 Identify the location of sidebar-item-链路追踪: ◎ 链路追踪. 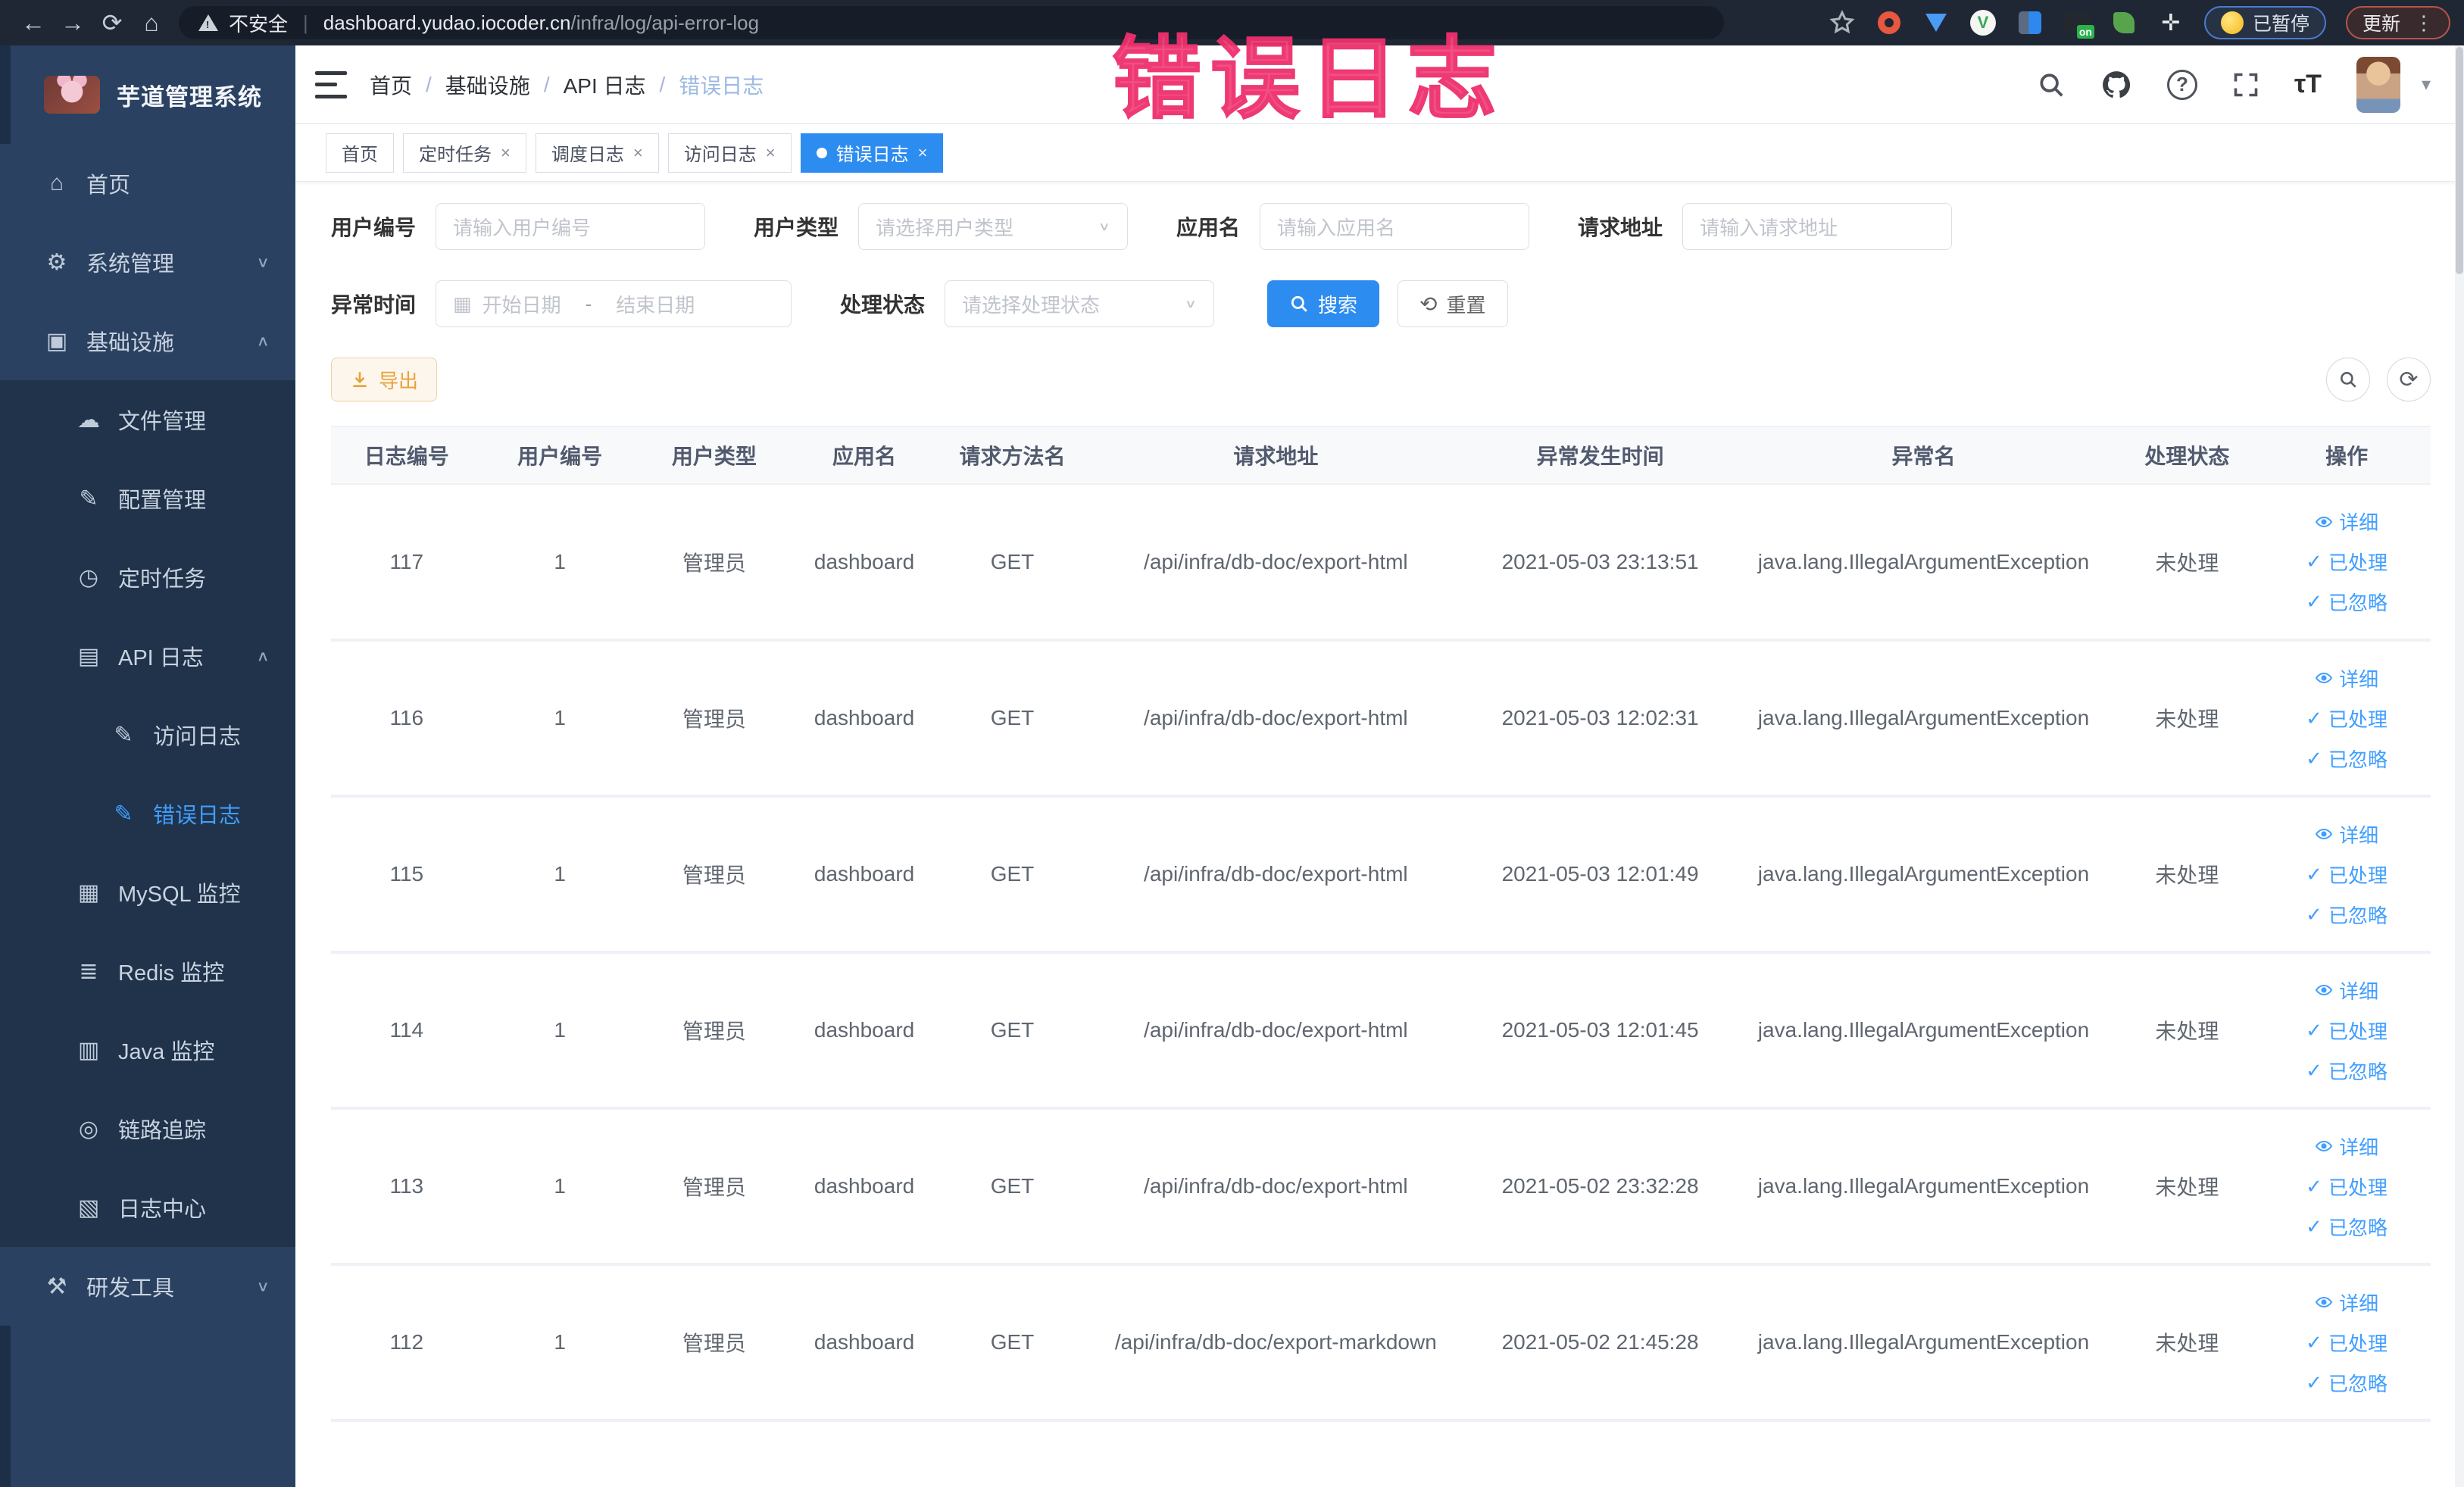
(147, 1128).